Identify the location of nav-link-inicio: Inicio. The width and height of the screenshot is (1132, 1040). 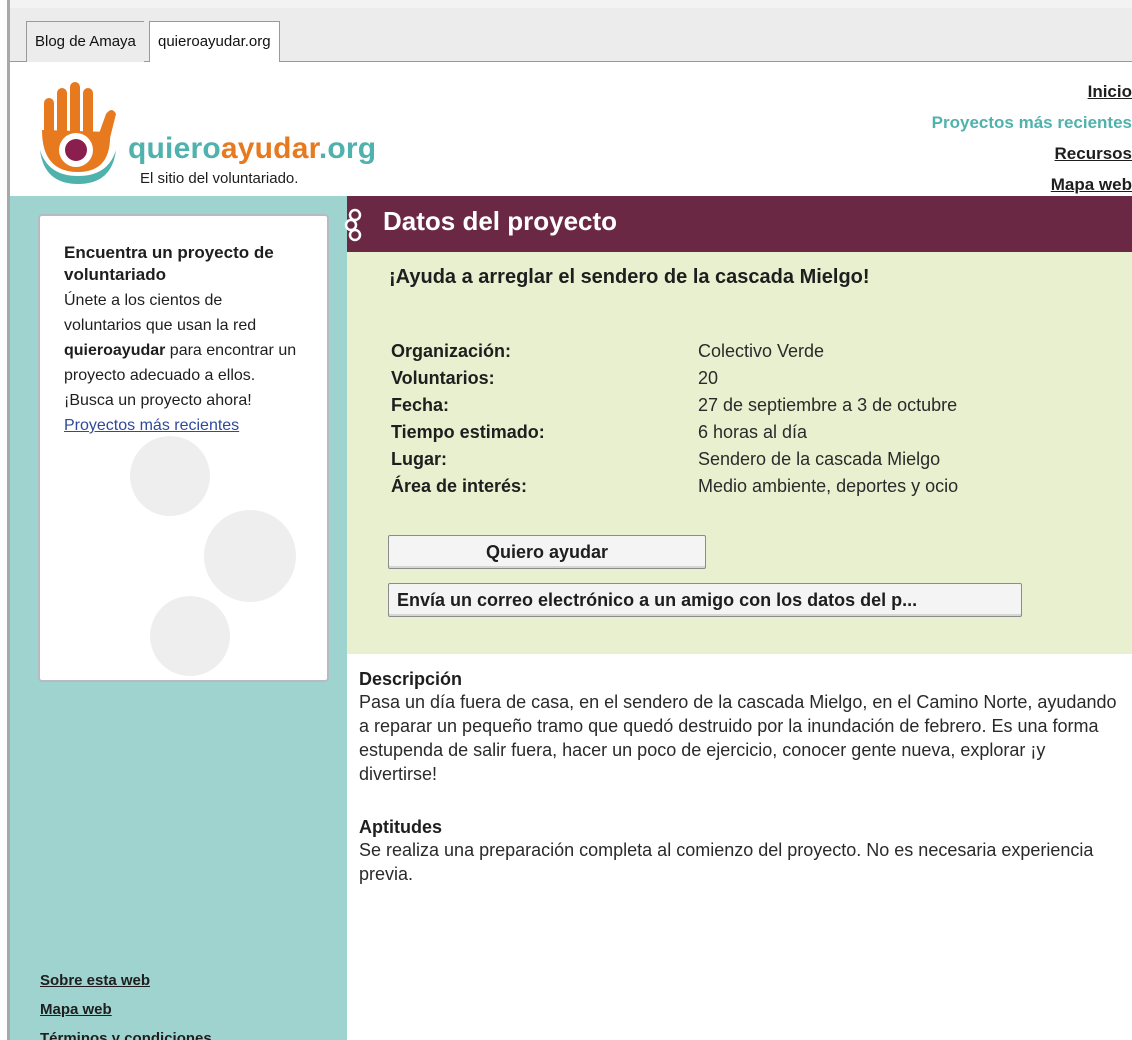
(1032, 91).